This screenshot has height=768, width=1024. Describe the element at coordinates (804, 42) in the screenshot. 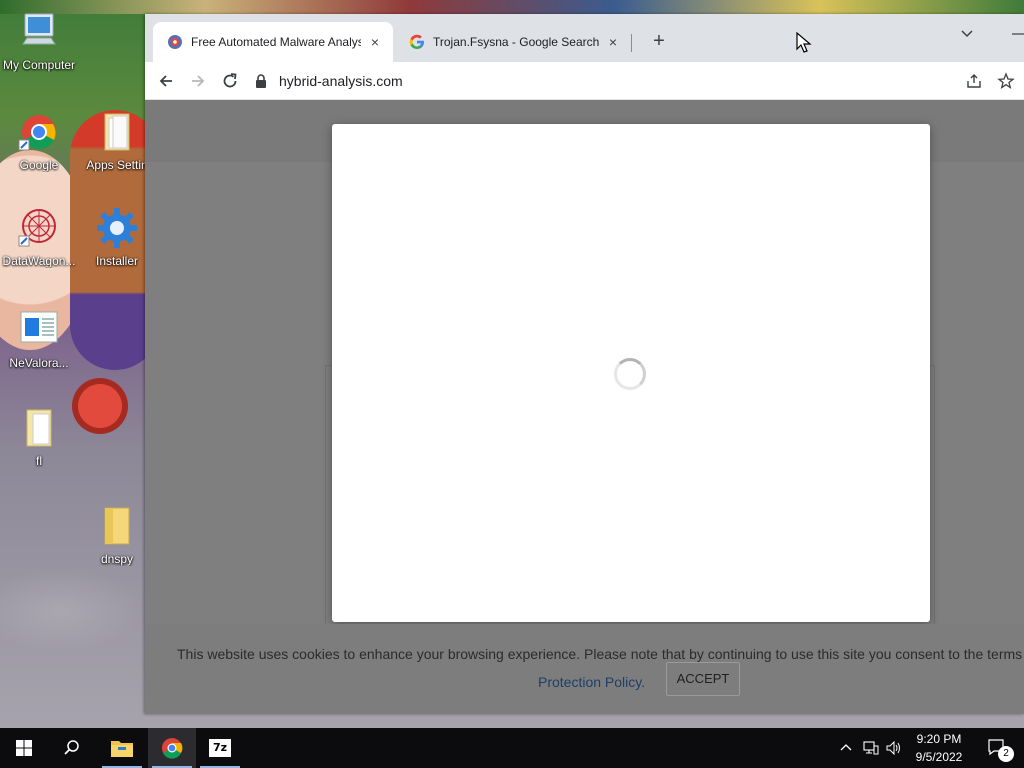

I see `mouse-cursor-icon` at that location.